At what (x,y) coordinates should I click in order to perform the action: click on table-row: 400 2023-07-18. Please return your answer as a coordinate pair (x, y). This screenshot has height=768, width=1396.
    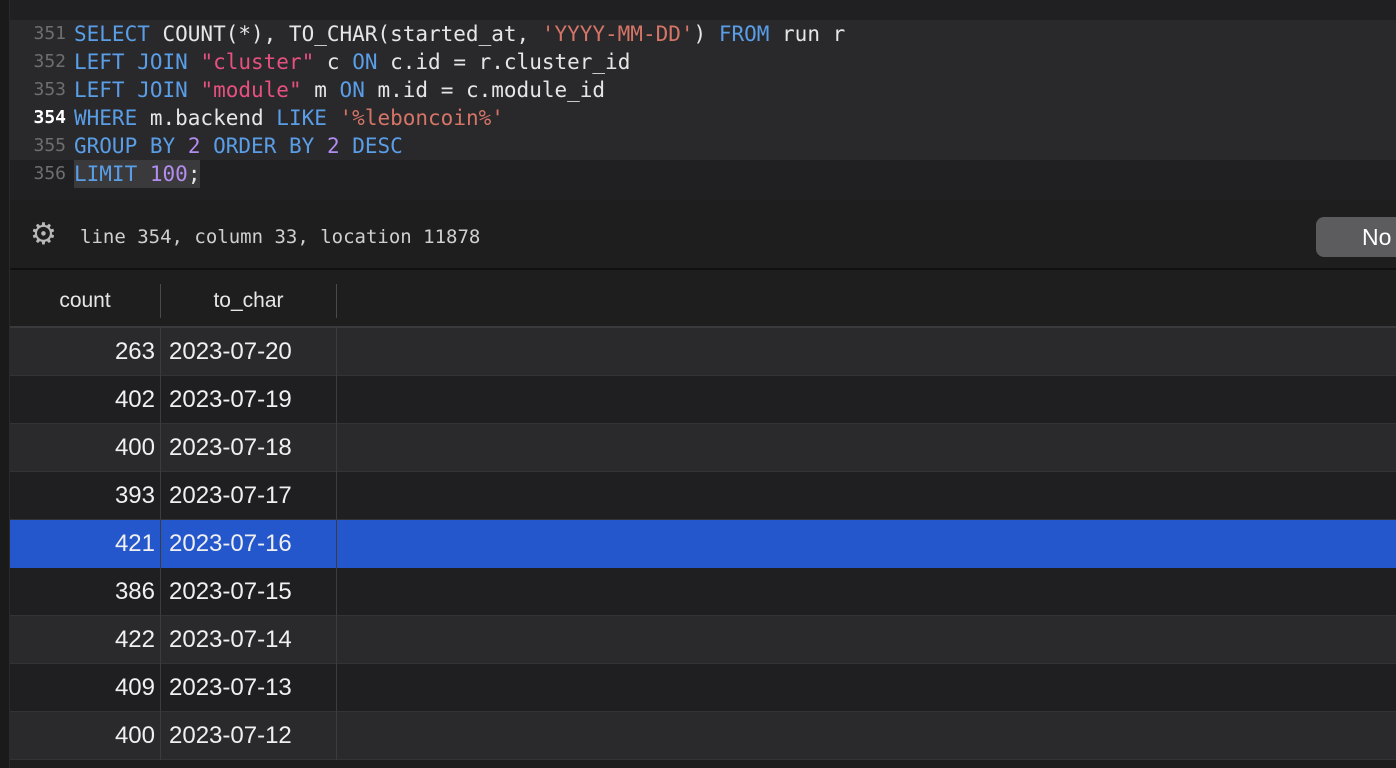
    Looking at the image, I should click on (703, 448).